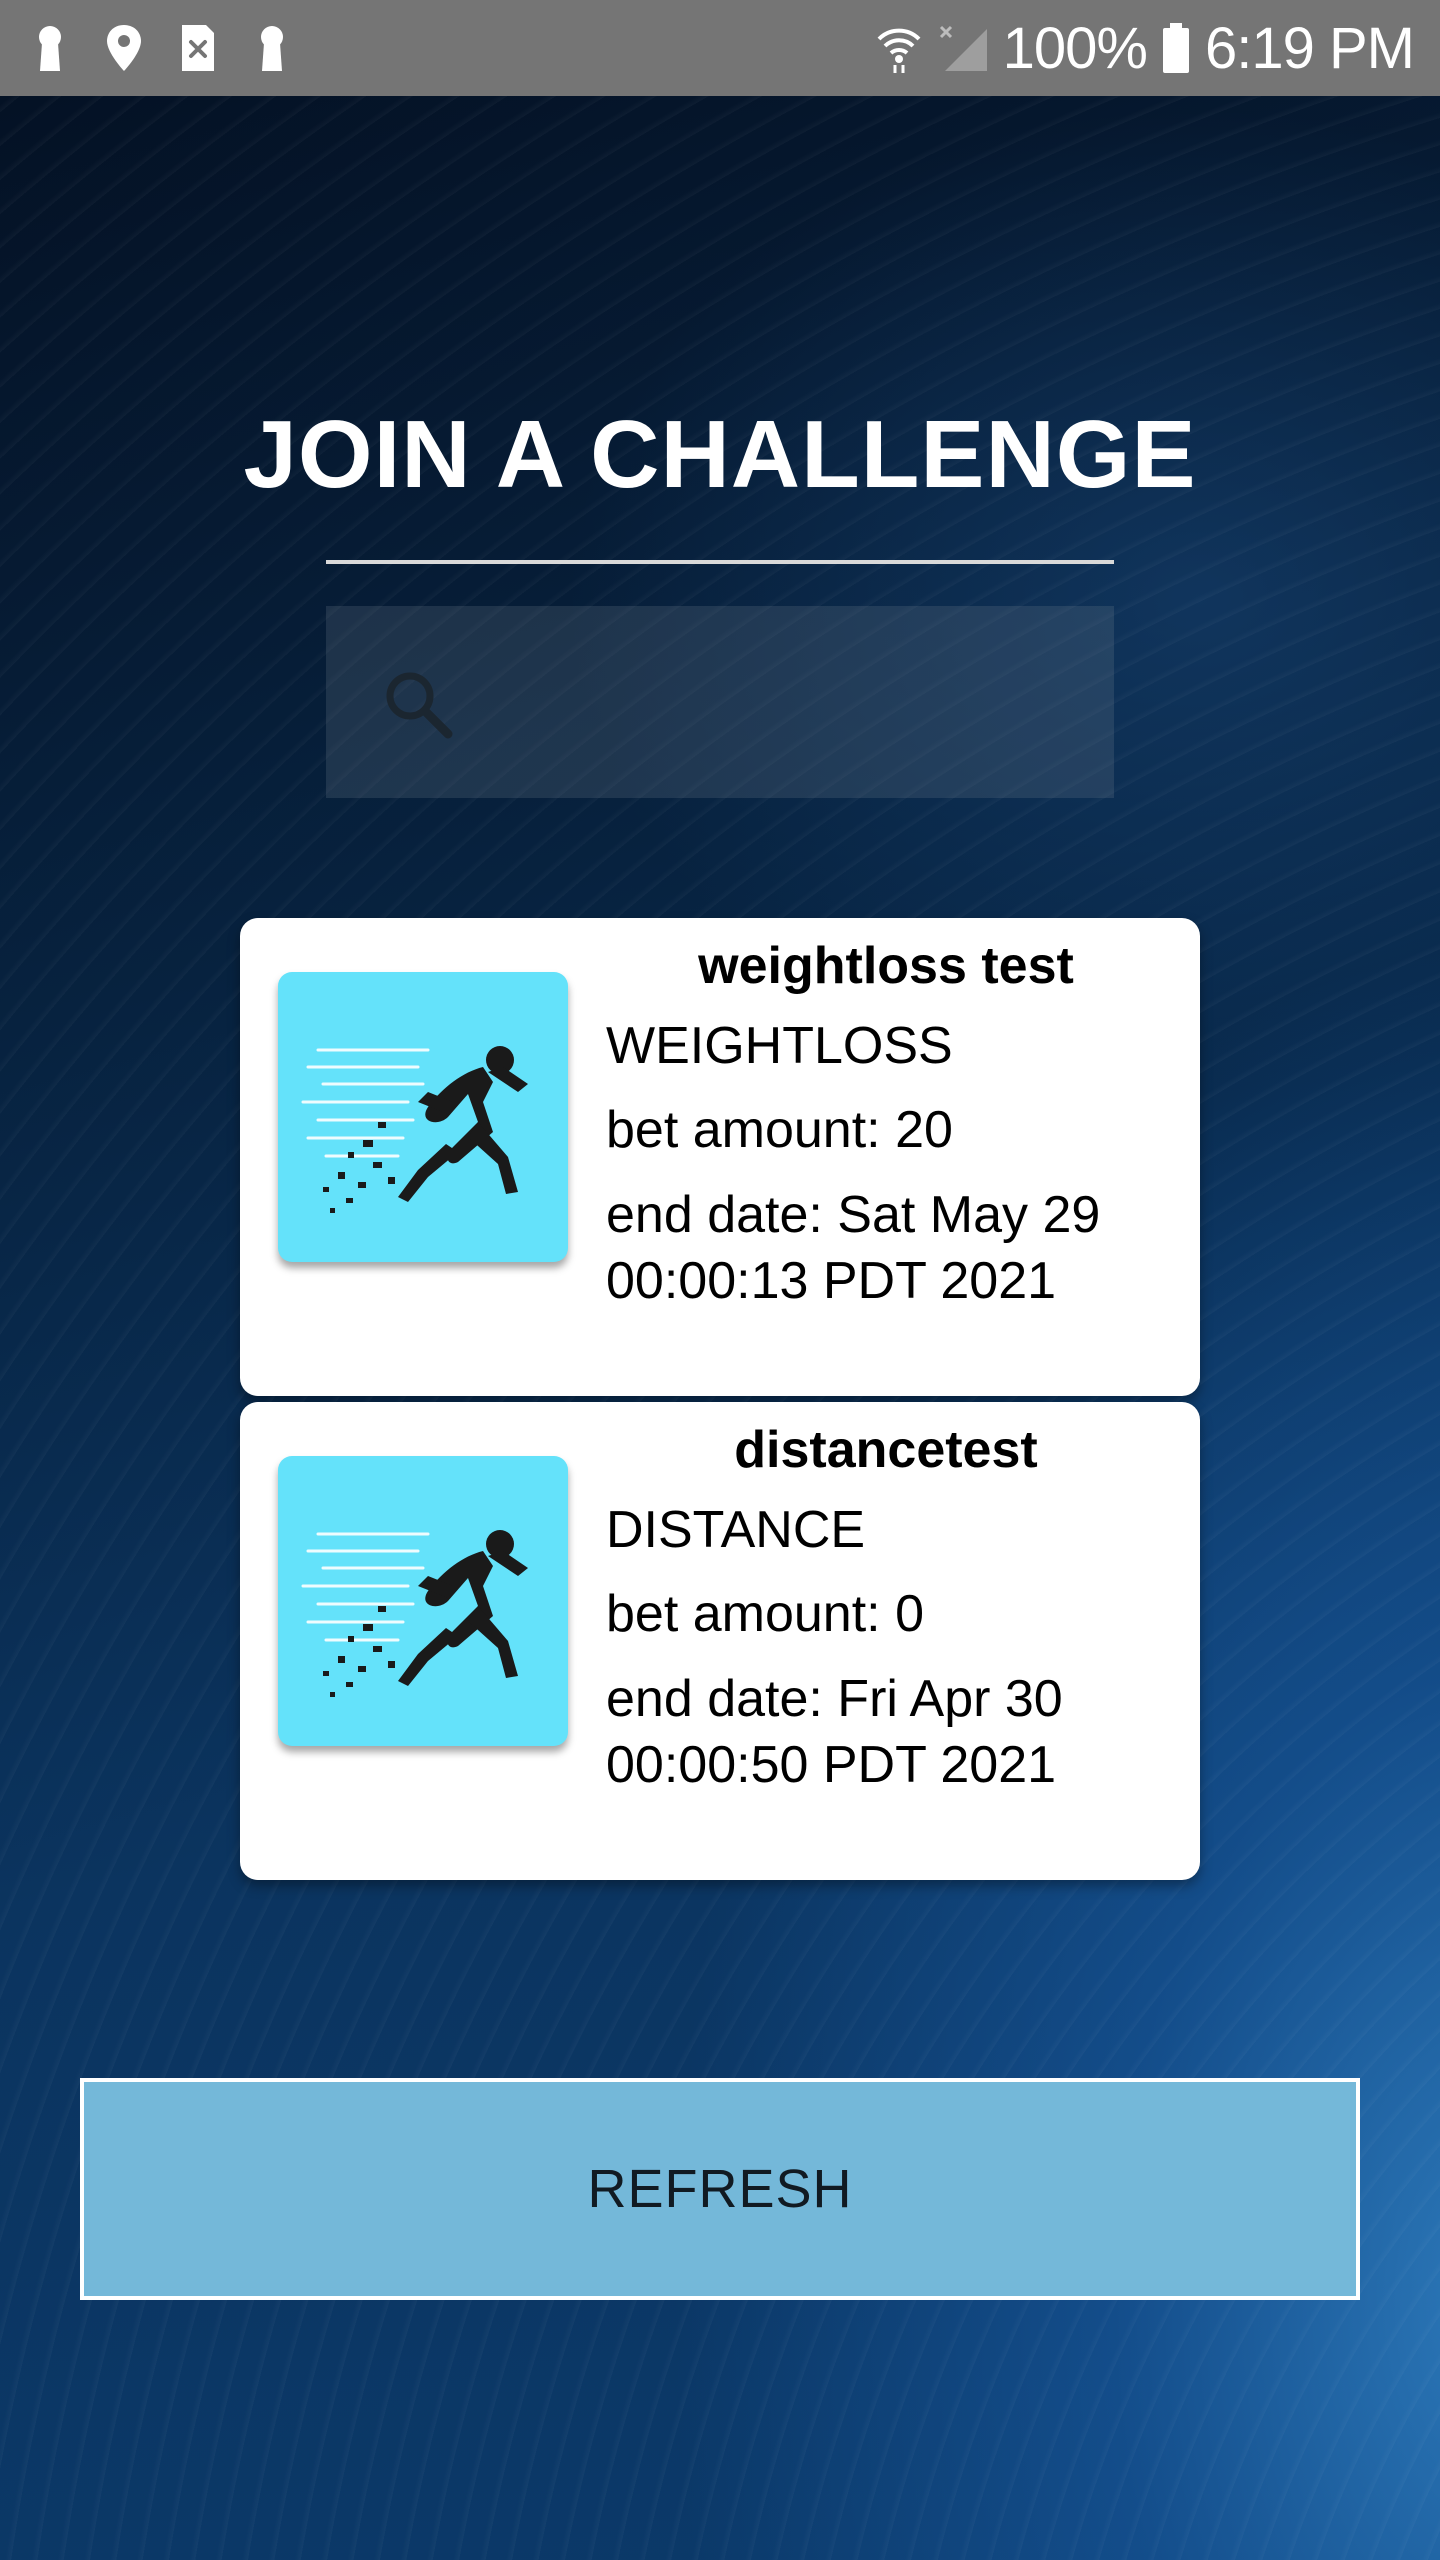 This screenshot has height=2560, width=1440. What do you see at coordinates (834, 1732) in the screenshot?
I see `challenge-end-date: end date: Fri Apr 30 00:00:50 PDT 2021` at bounding box center [834, 1732].